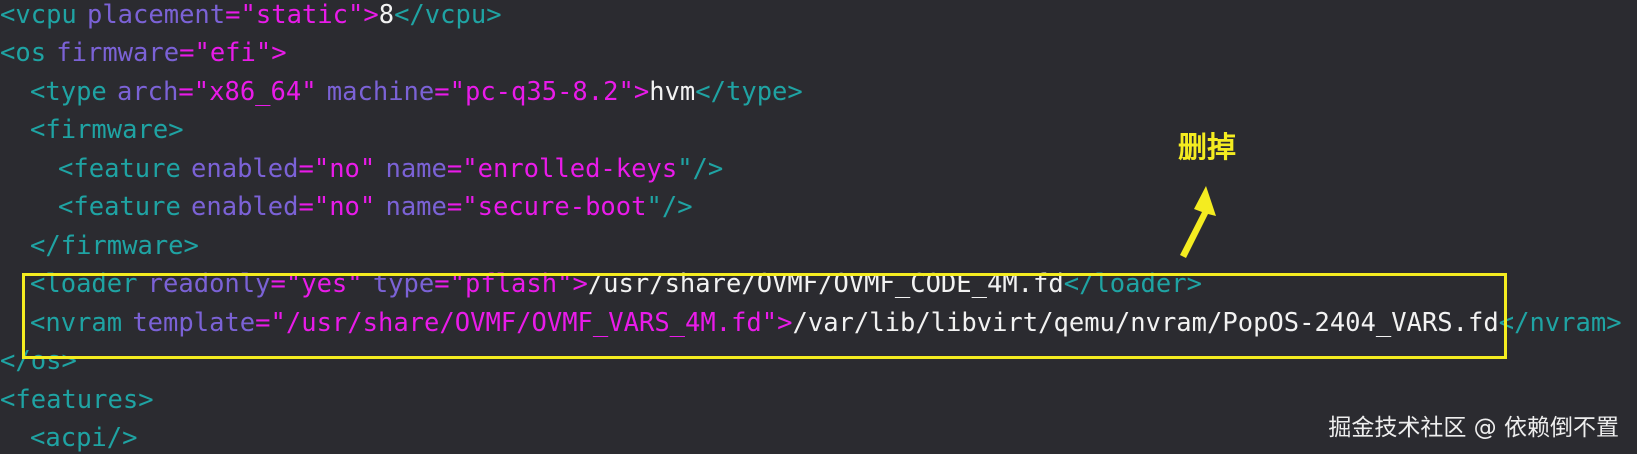 This screenshot has width=1637, height=454. I want to click on attribute-name: firmware, so click(118, 53).